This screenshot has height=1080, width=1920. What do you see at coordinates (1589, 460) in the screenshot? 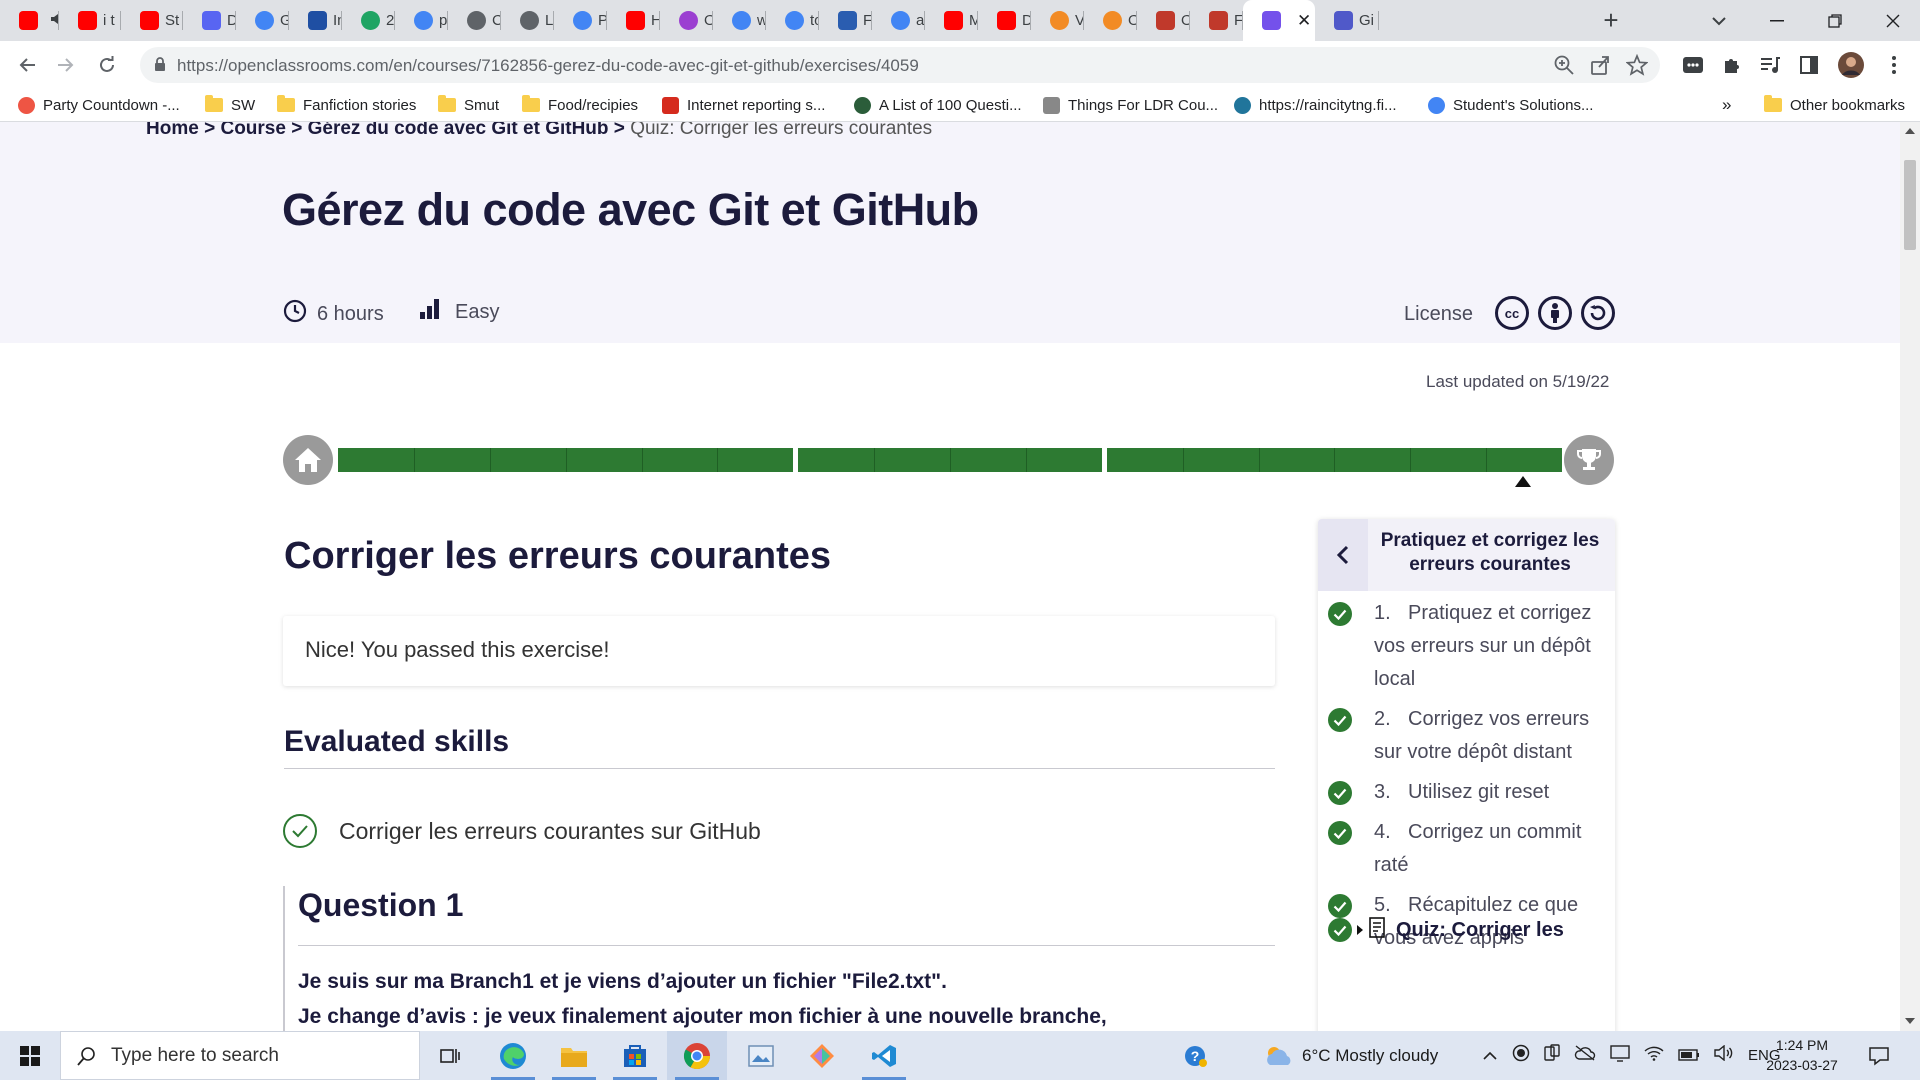
I see `trophy-button` at bounding box center [1589, 460].